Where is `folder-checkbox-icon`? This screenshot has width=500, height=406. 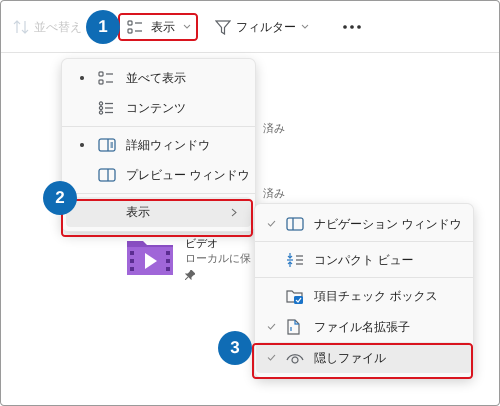
folder-checkbox-icon is located at coordinates (295, 296).